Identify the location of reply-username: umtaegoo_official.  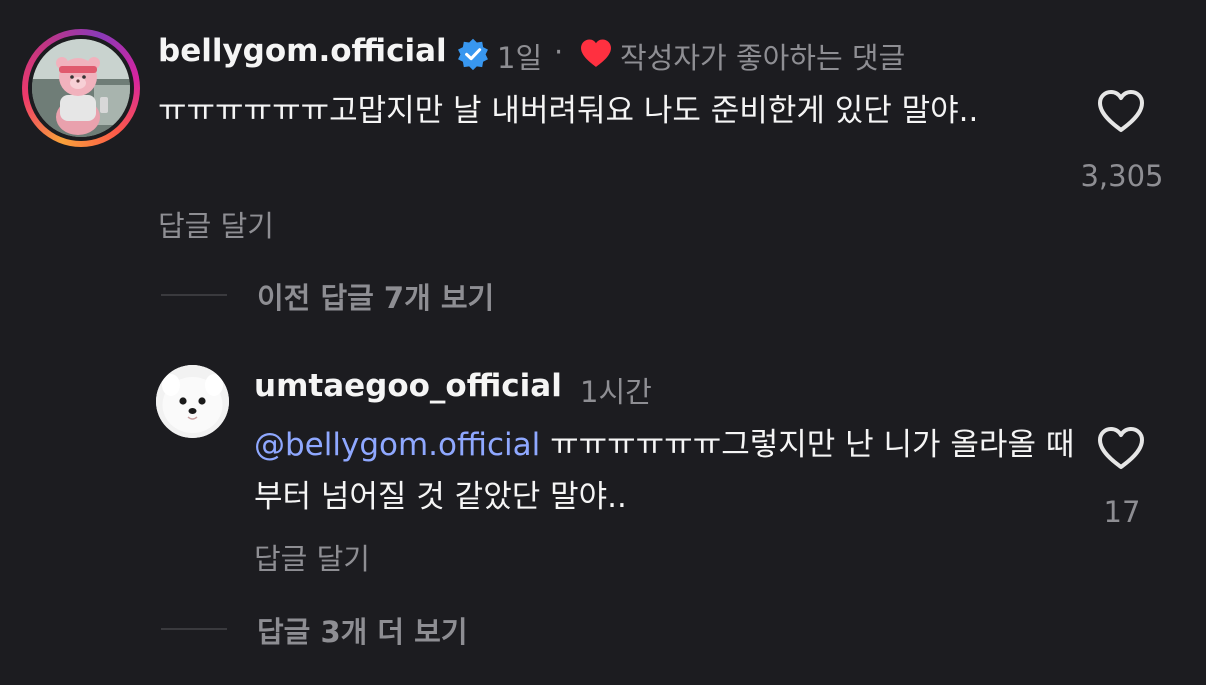
(408, 386).